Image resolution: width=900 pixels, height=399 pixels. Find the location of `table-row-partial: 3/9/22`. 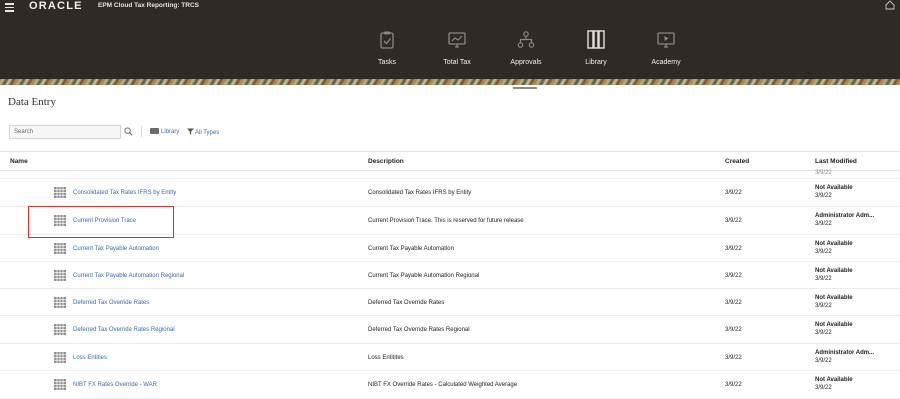

table-row-partial: 3/9/22 is located at coordinates (450, 174).